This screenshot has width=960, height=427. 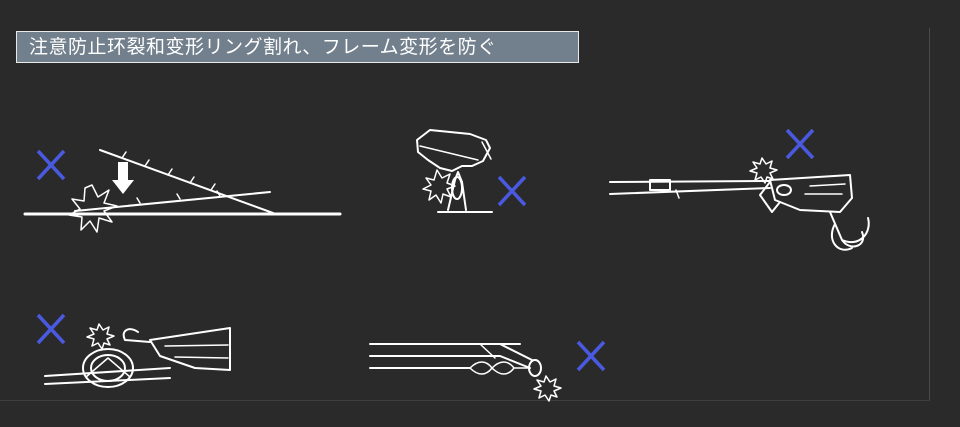 What do you see at coordinates (516, 356) in the screenshot?
I see `rod-tip` at bounding box center [516, 356].